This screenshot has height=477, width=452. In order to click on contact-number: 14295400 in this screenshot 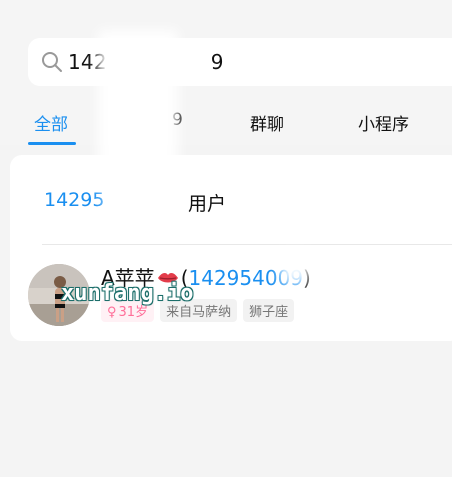, I will do `click(239, 278)`.